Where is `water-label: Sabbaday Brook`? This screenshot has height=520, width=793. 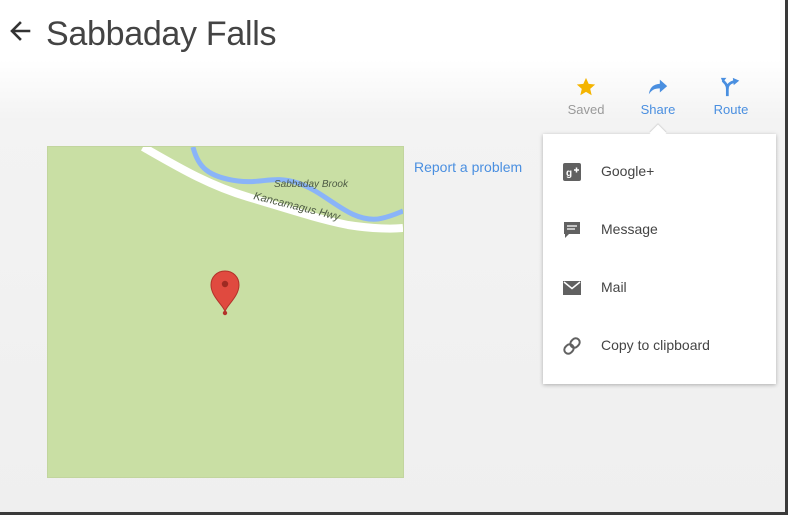 water-label: Sabbaday Brook is located at coordinates (311, 184).